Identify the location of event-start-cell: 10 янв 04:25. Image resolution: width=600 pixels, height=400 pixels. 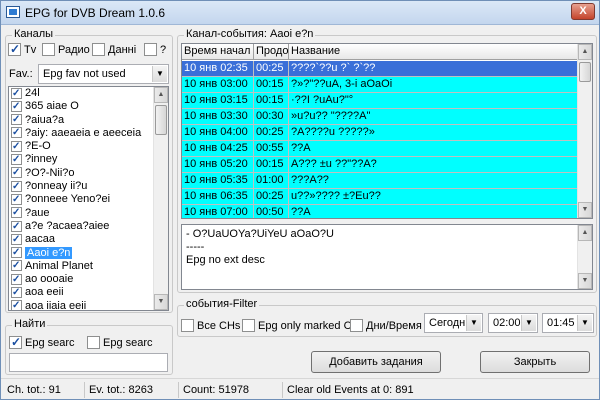
(218, 148).